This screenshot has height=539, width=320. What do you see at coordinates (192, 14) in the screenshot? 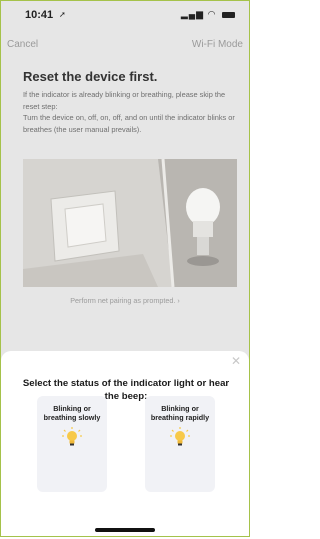
I see `cellular-signal-icon: ▂▄▆` at bounding box center [192, 14].